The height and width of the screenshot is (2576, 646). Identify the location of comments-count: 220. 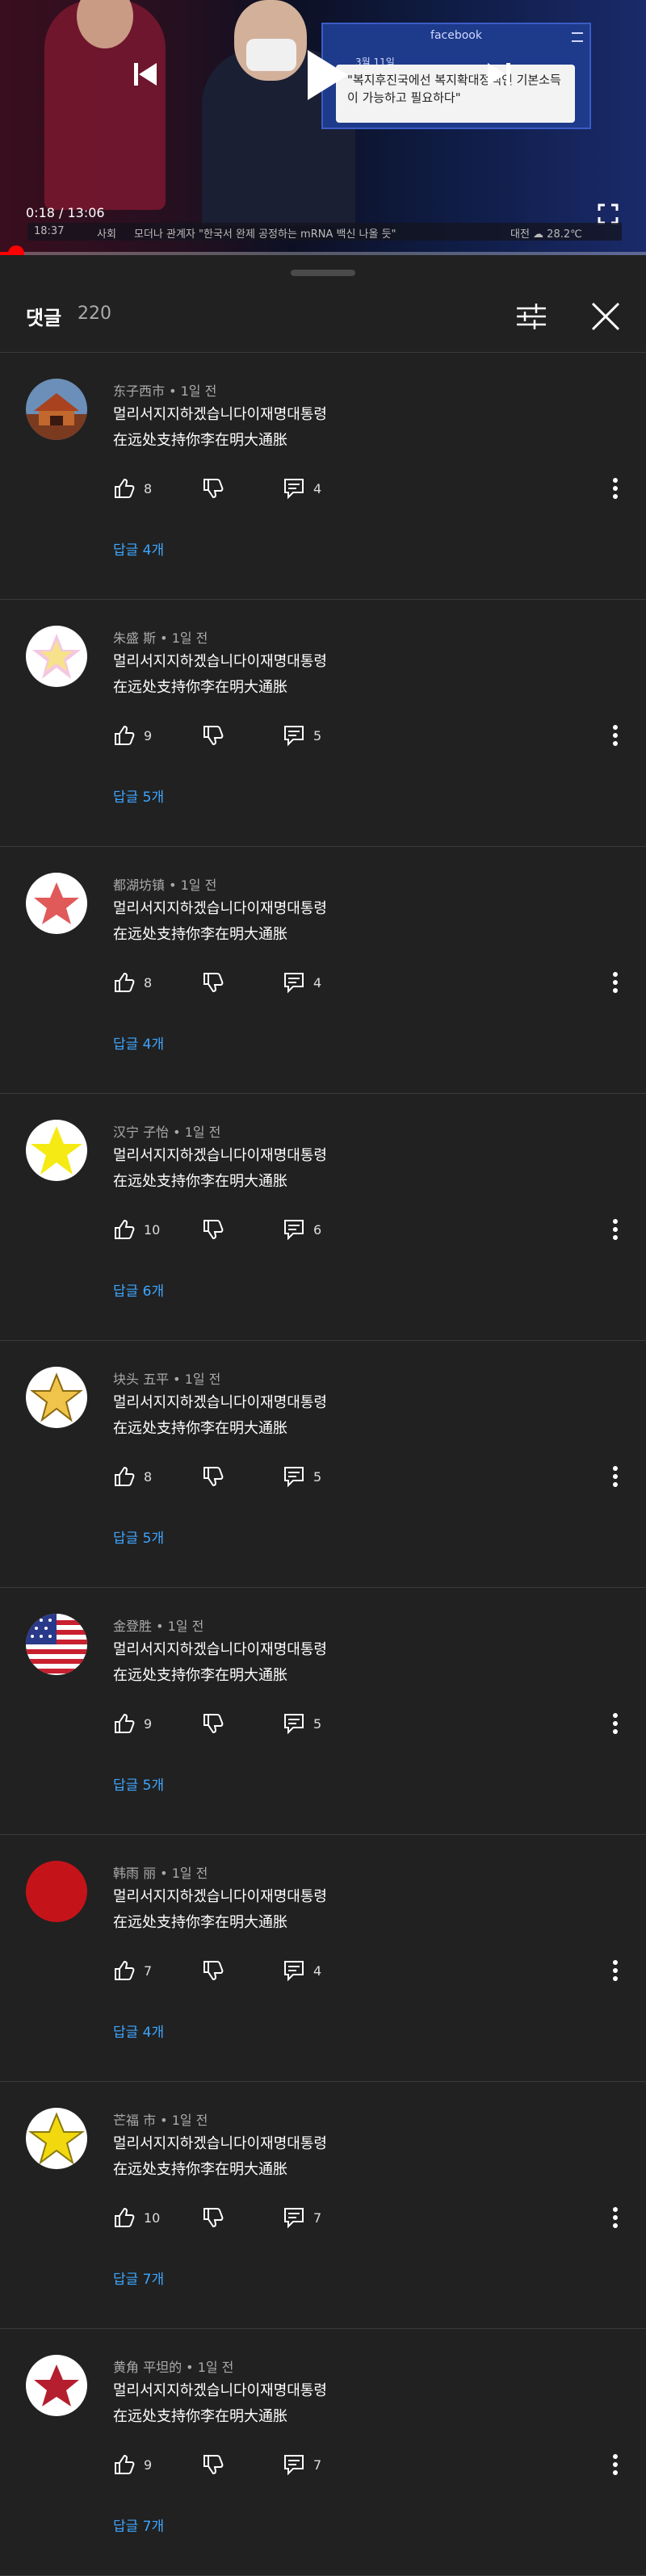
(94, 314).